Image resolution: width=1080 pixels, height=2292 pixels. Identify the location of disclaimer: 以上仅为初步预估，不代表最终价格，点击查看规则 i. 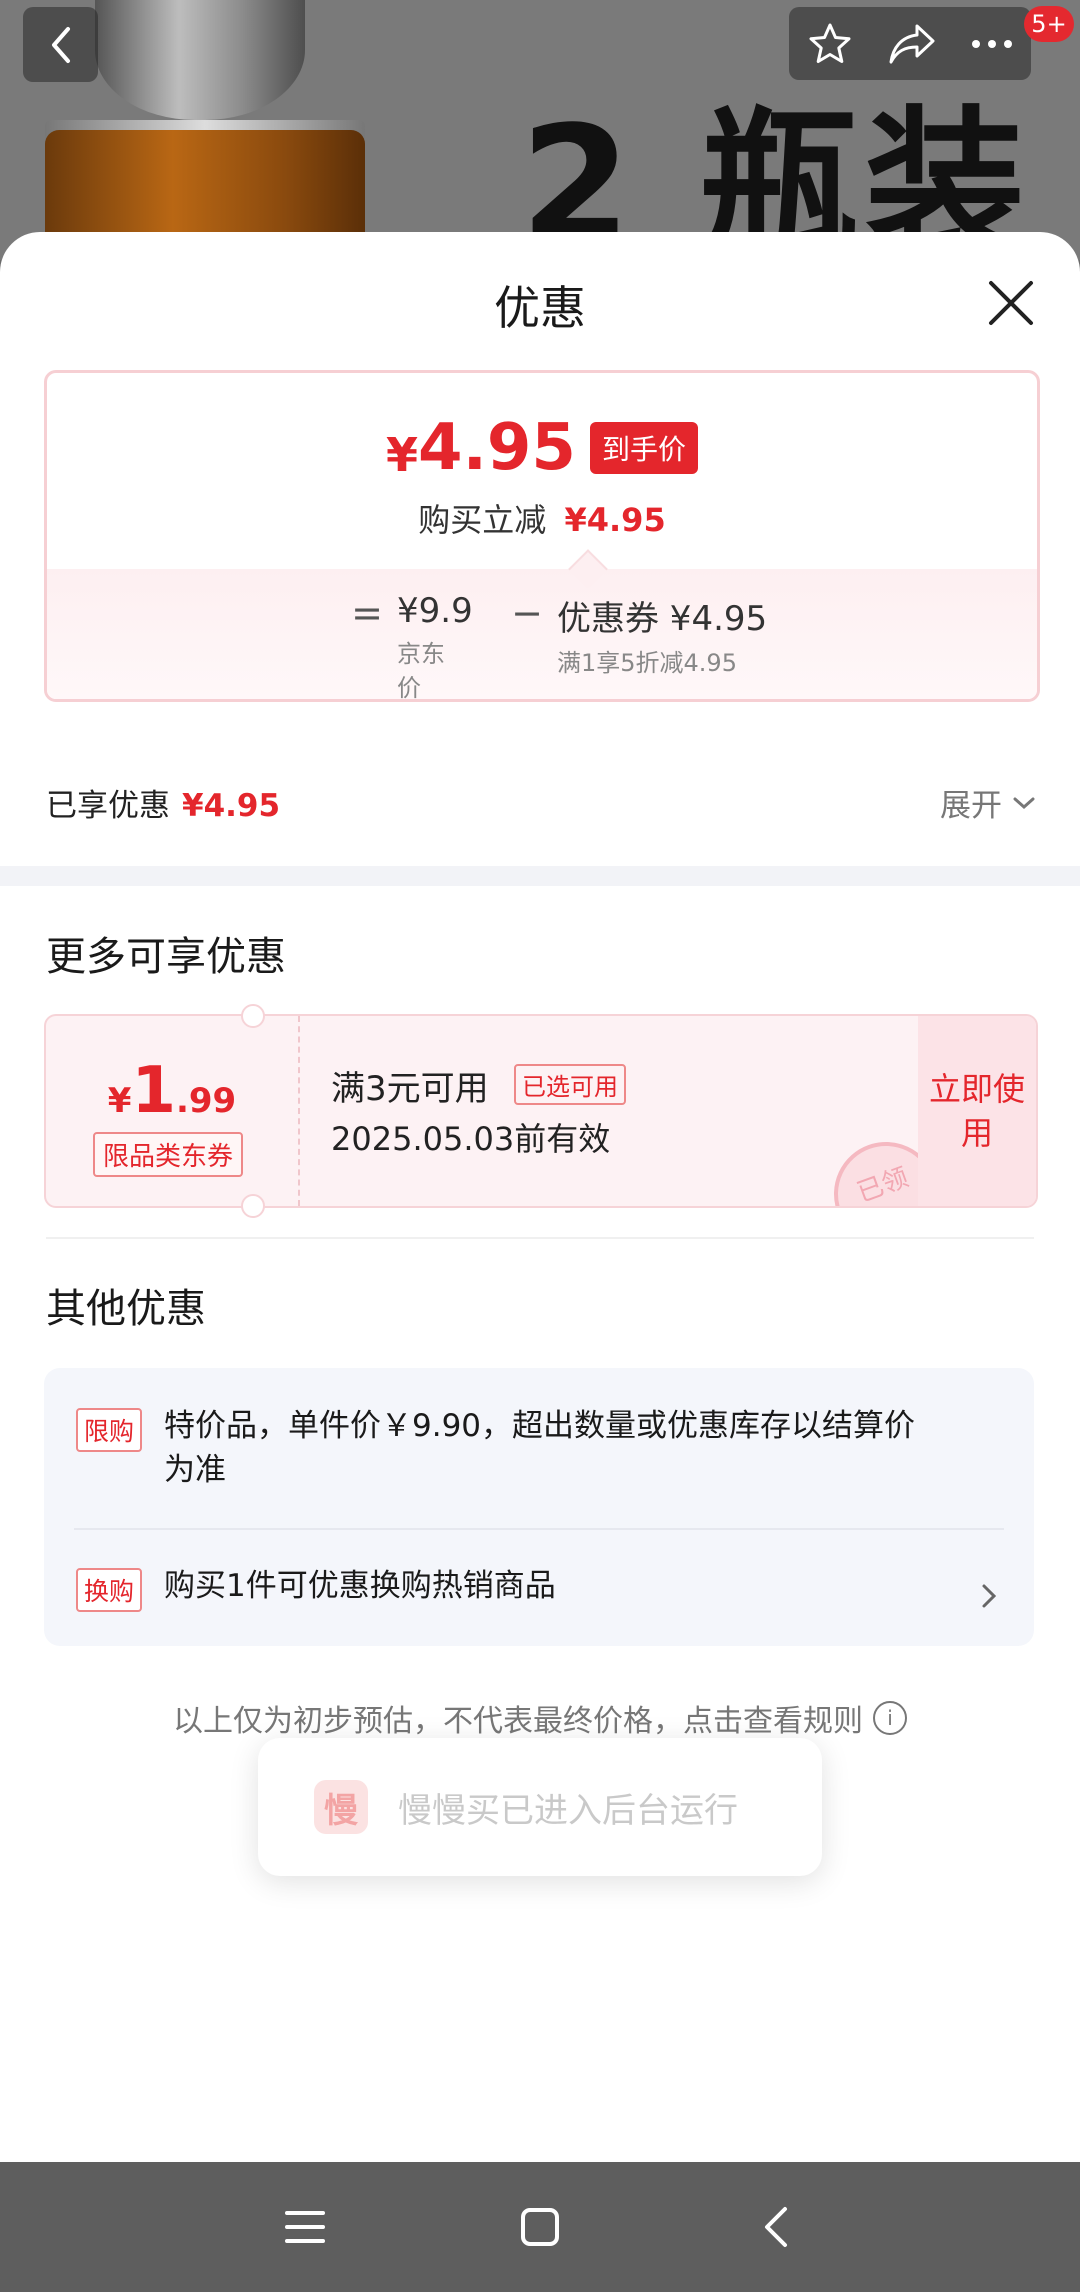
(540, 1718).